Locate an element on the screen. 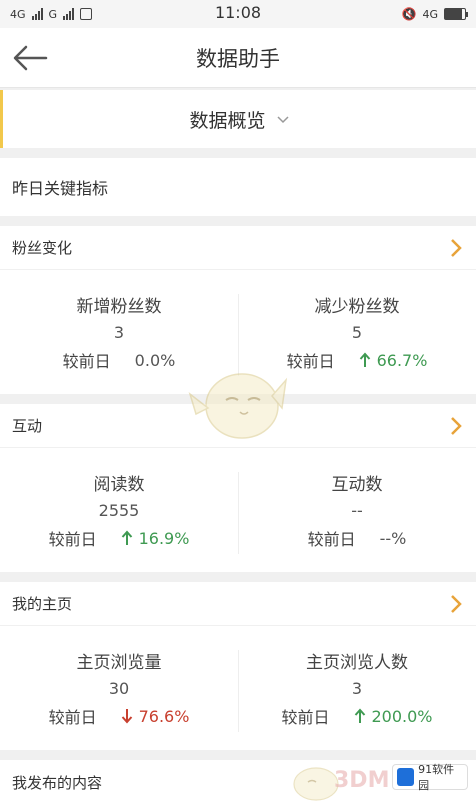 The image size is (476, 803). network-type-2: G is located at coordinates (53, 14).